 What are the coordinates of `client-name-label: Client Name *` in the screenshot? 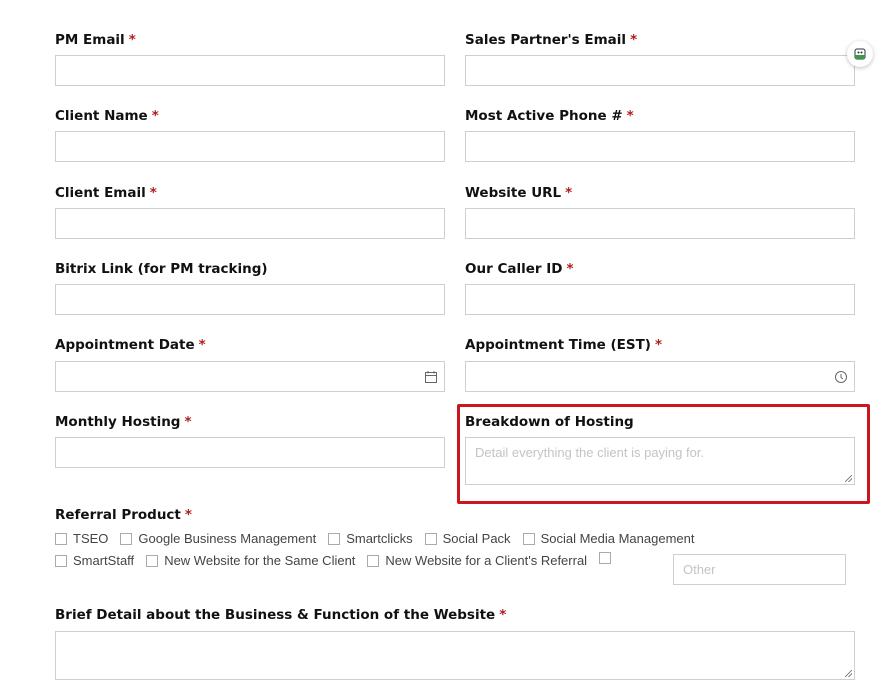 It's located at (107, 116).